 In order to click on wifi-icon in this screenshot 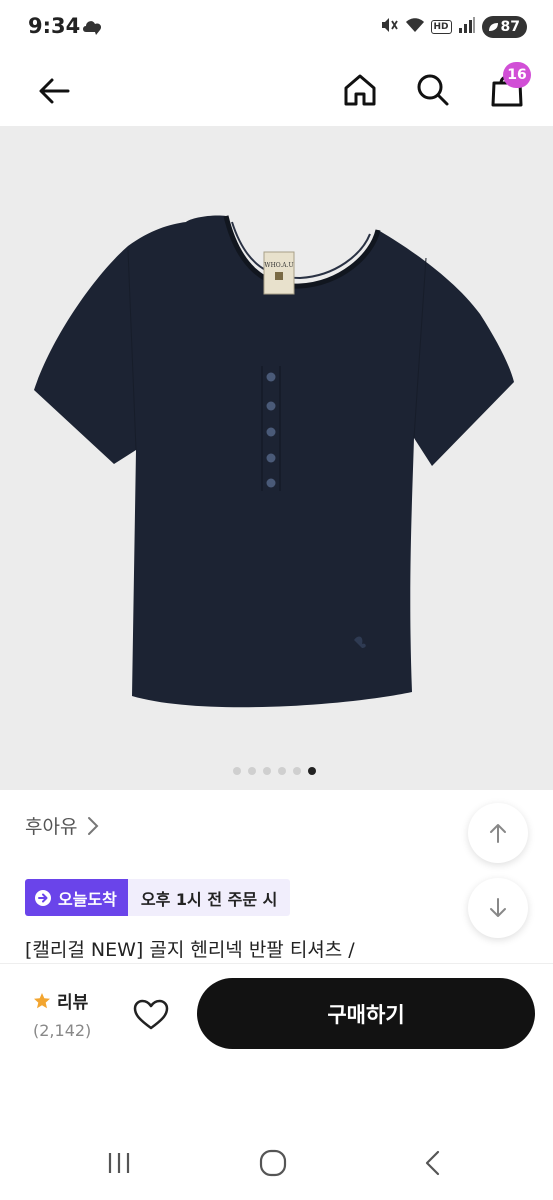, I will do `click(415, 27)`.